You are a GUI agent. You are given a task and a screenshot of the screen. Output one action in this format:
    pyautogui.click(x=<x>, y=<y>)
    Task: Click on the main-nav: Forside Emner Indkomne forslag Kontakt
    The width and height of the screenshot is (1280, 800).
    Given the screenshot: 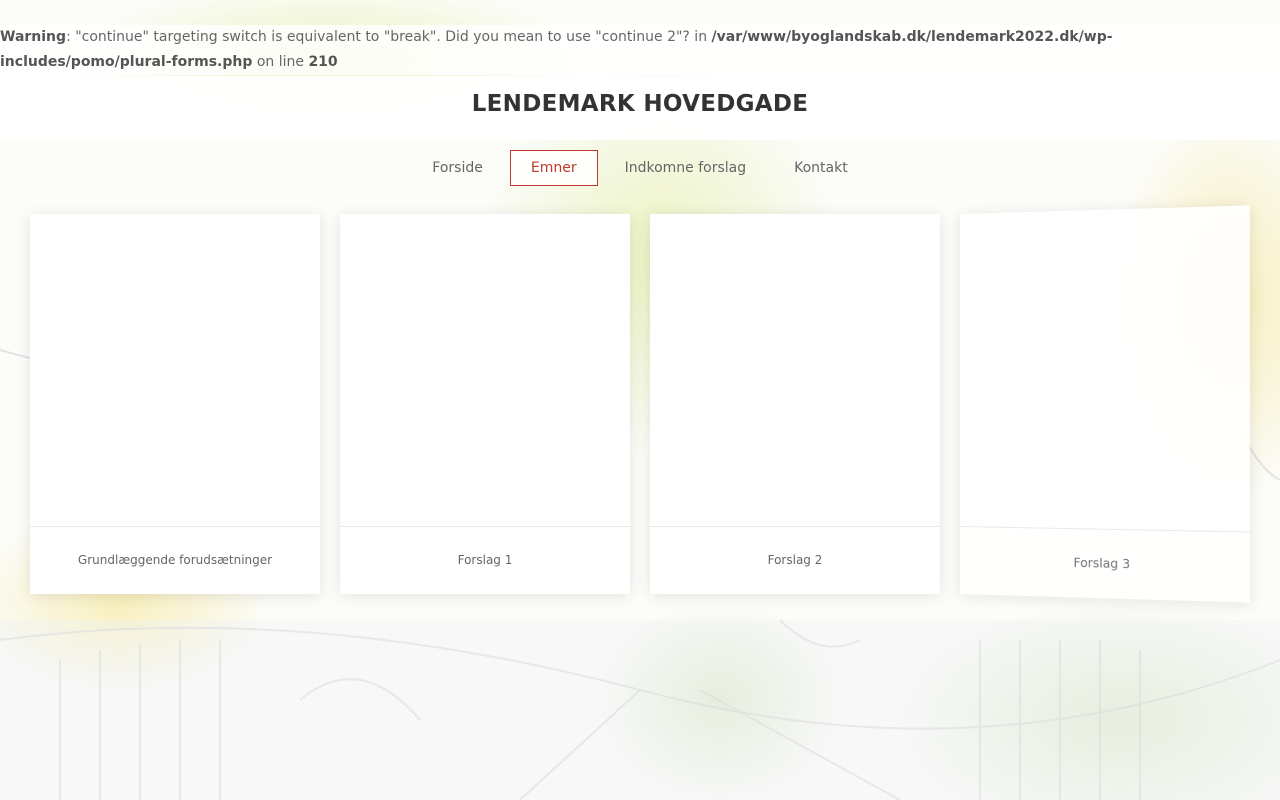 What is the action you would take?
    pyautogui.click(x=640, y=168)
    